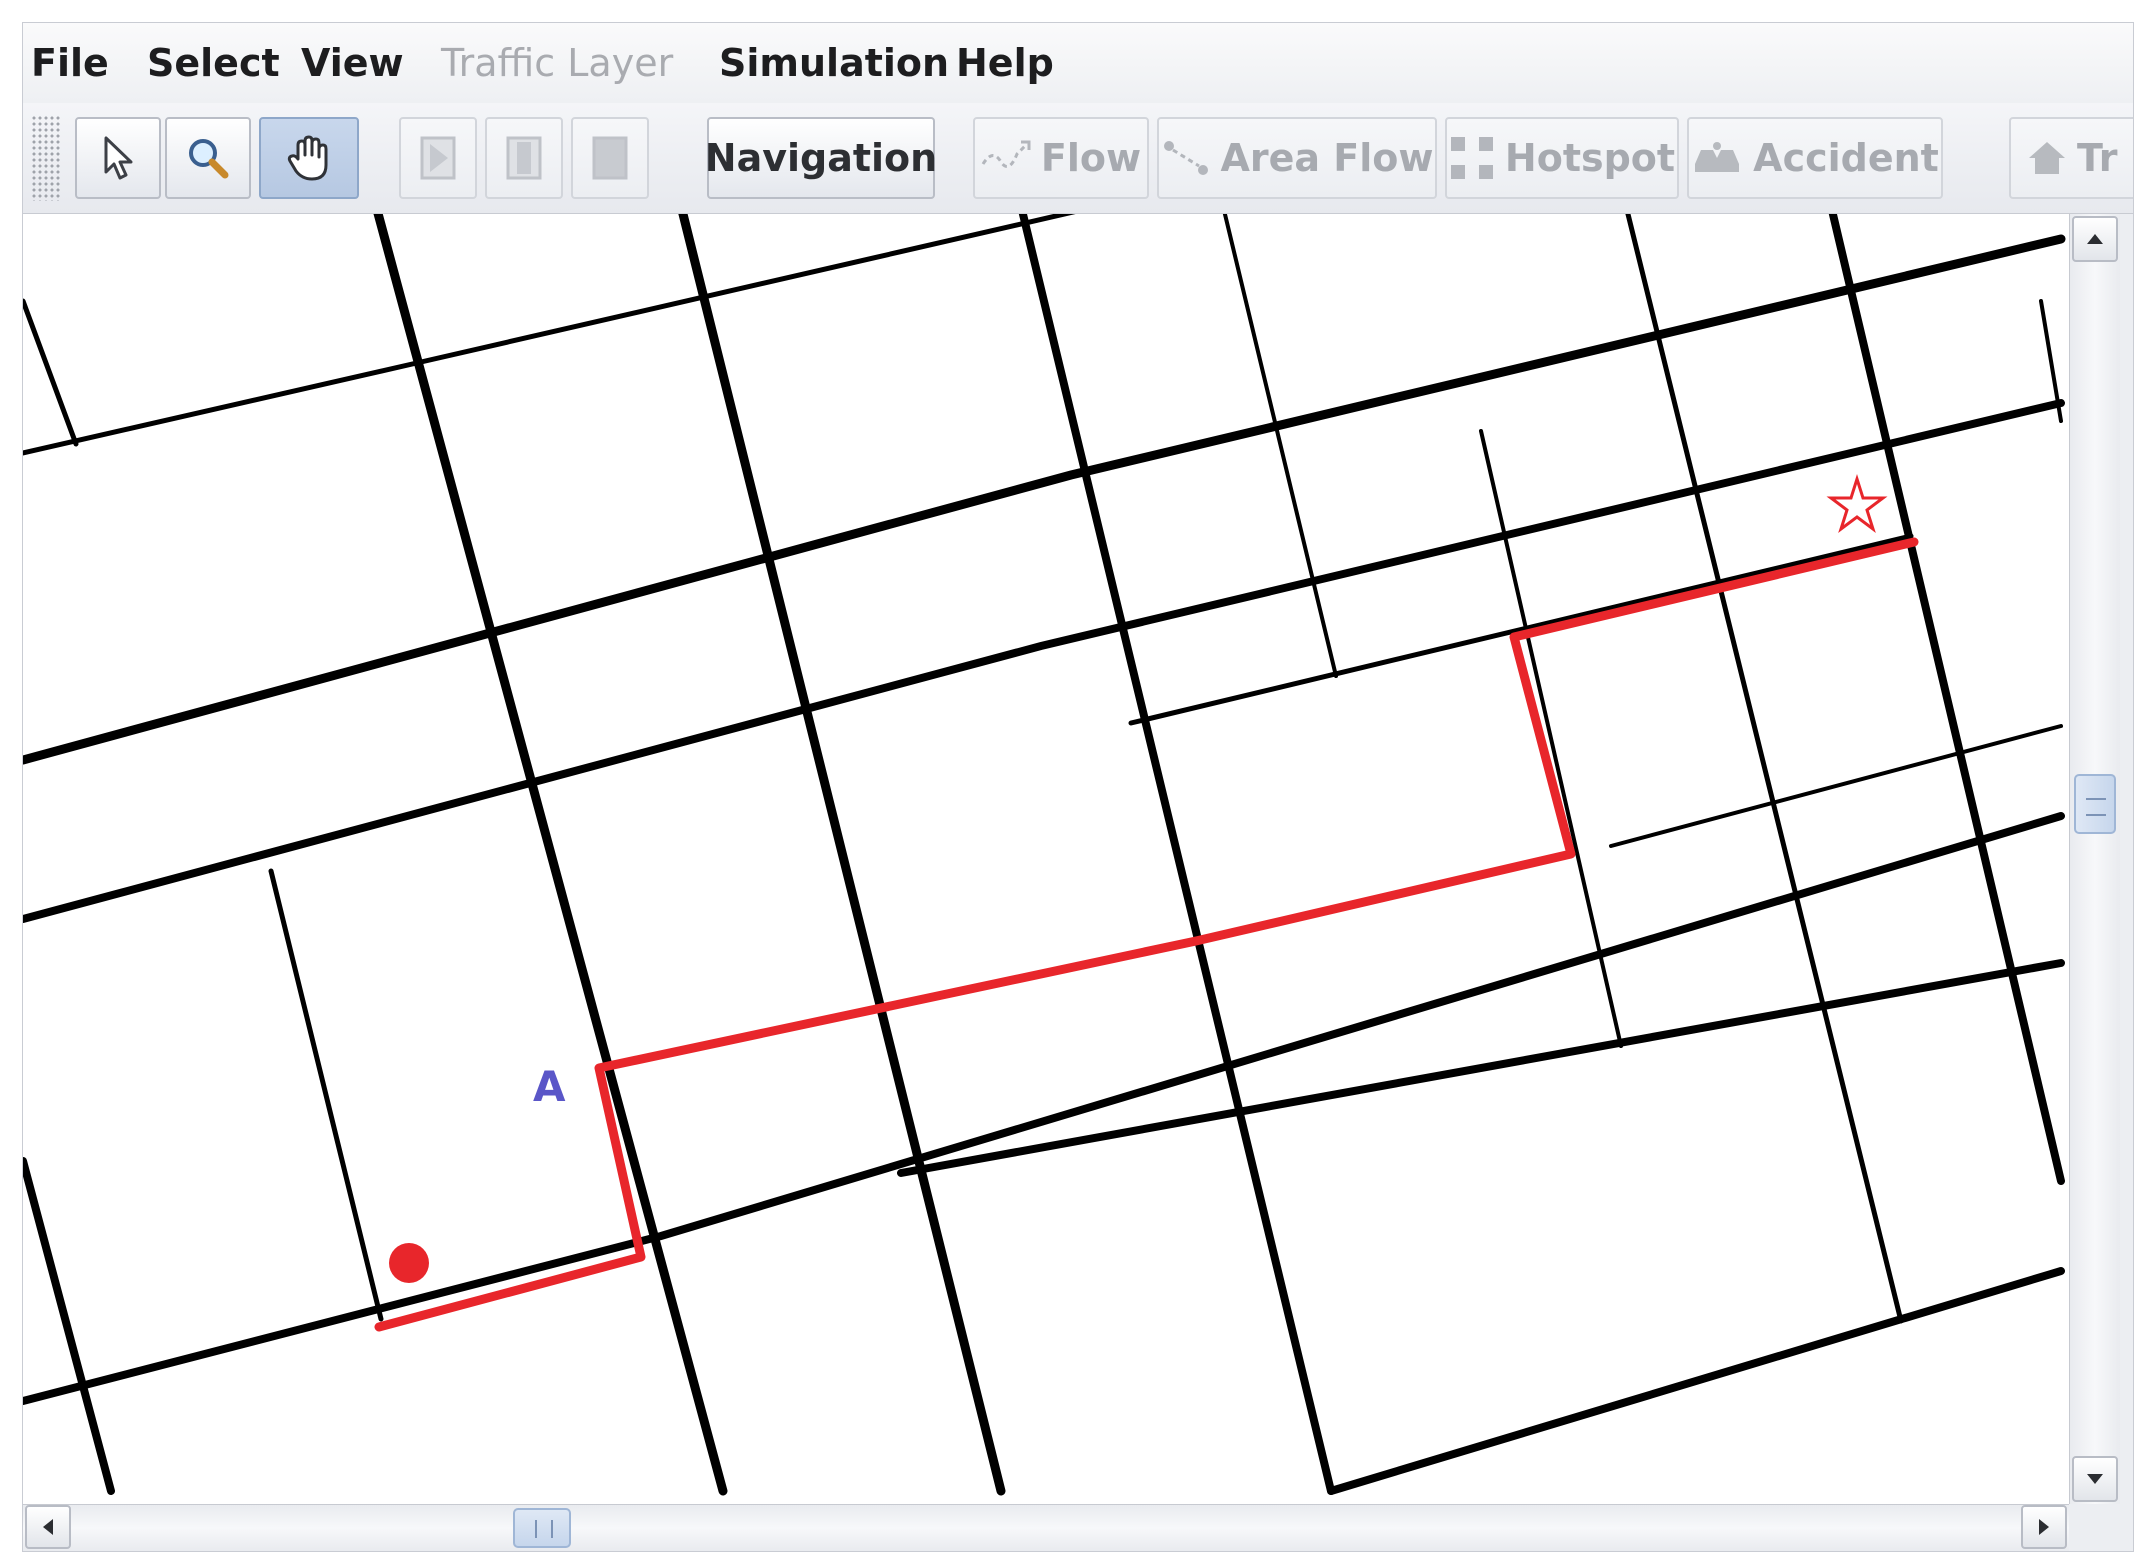 The image size is (2142, 1558). What do you see at coordinates (409, 1263) in the screenshot?
I see `start-marker-dot` at bounding box center [409, 1263].